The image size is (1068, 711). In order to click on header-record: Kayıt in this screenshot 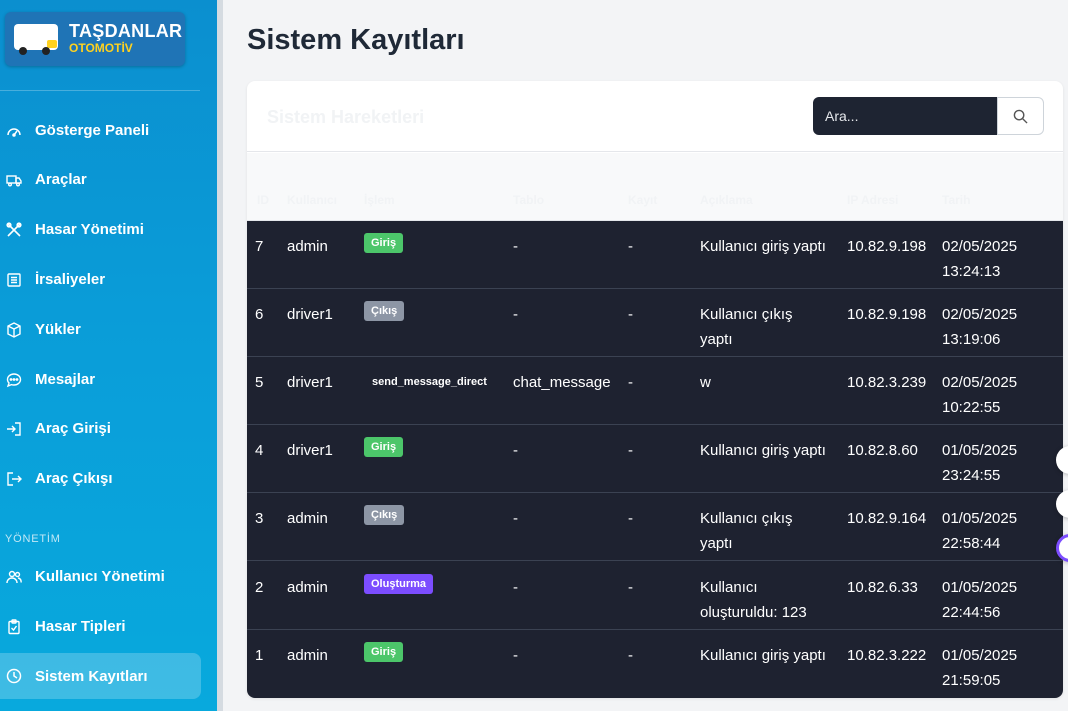, I will do `click(642, 200)`.